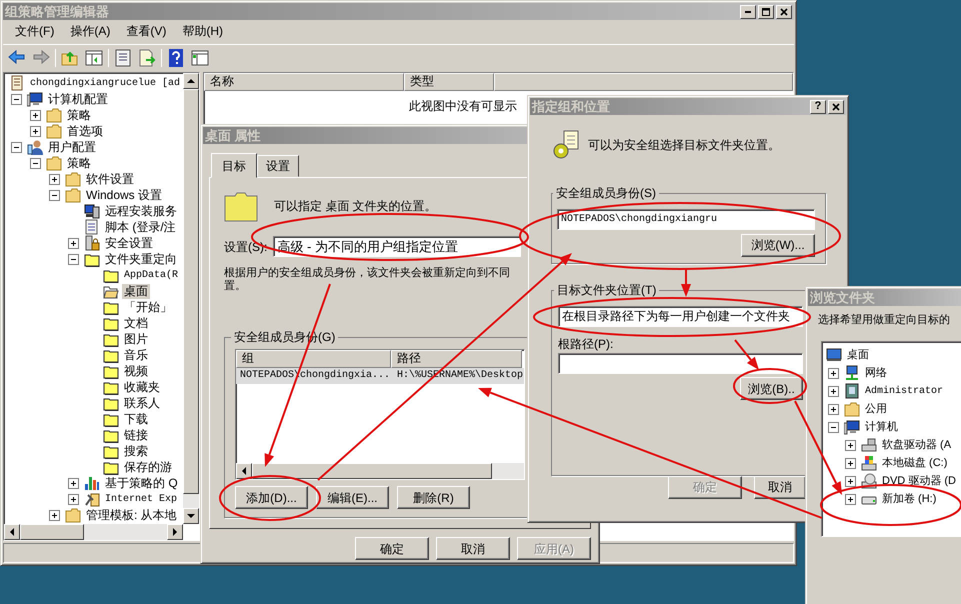 Image resolution: width=961 pixels, height=604 pixels. I want to click on tree-item: 网络, so click(876, 373).